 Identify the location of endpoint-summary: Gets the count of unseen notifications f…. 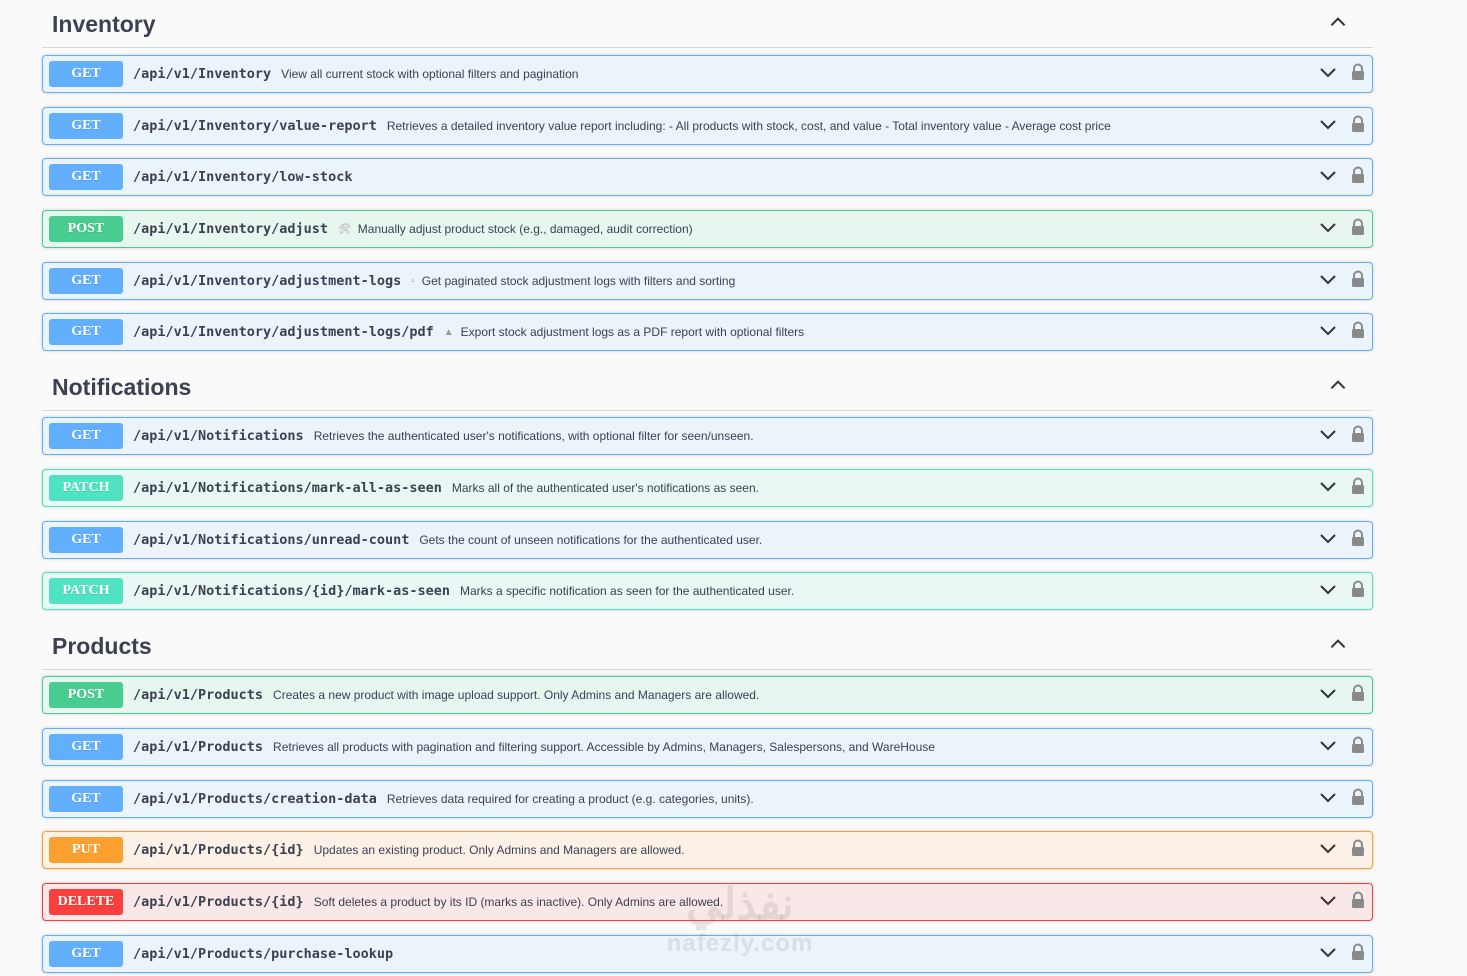
(868, 540).